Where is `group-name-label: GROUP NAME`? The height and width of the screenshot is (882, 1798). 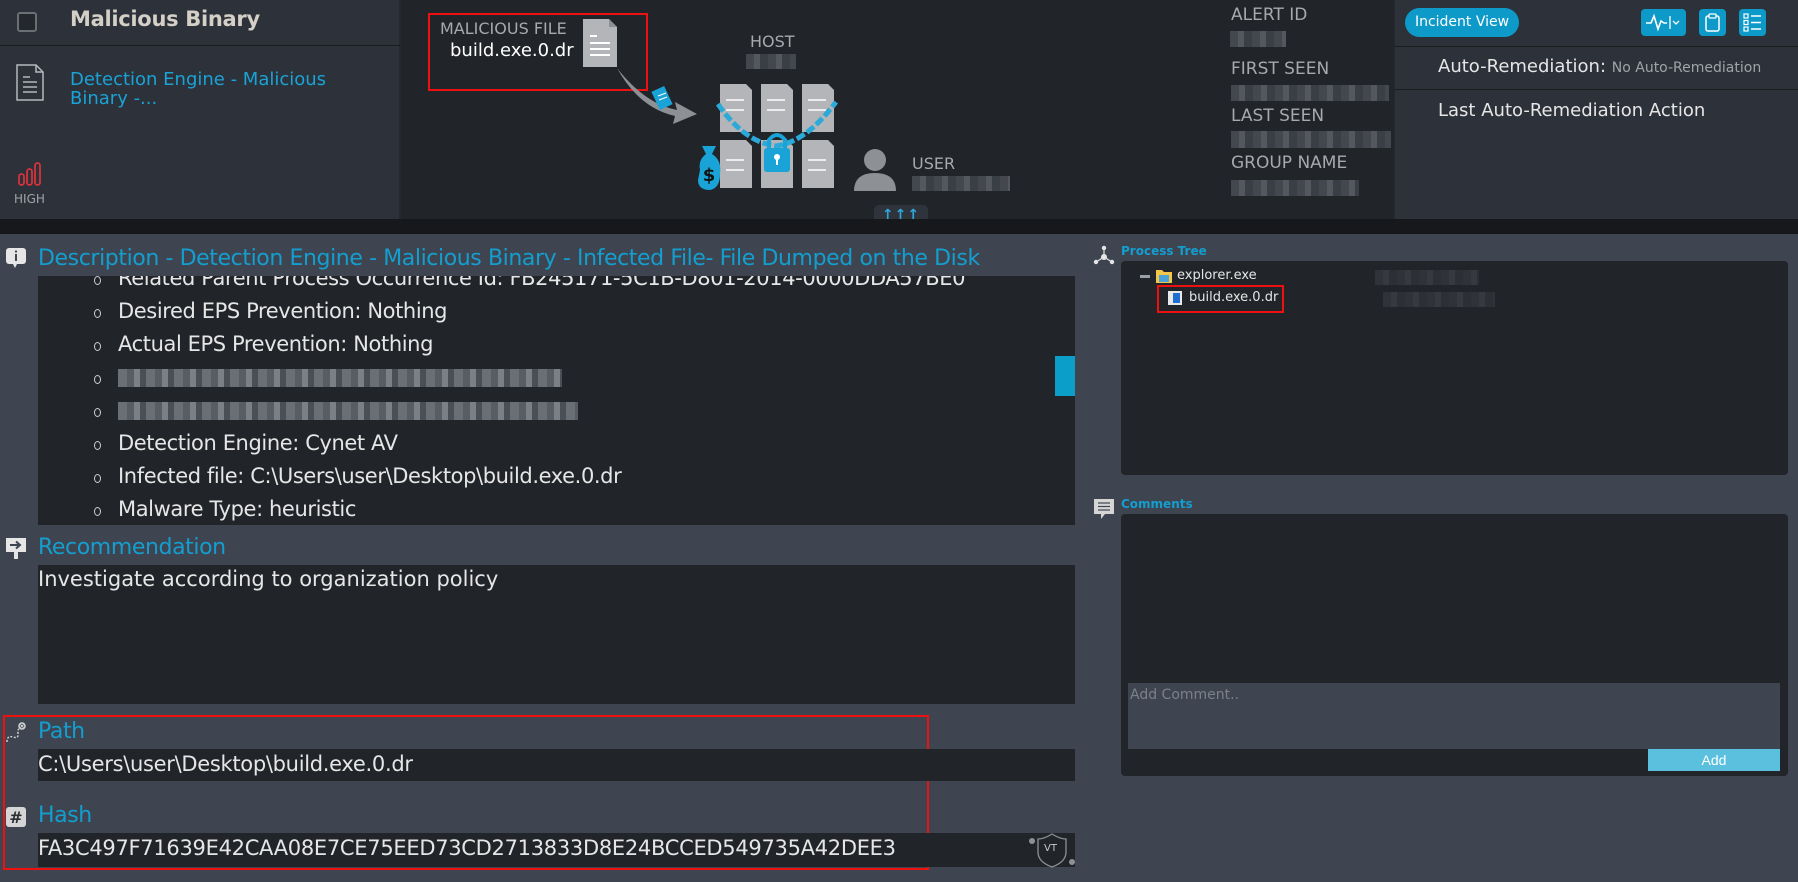
group-name-label: GROUP NAME is located at coordinates (1289, 163).